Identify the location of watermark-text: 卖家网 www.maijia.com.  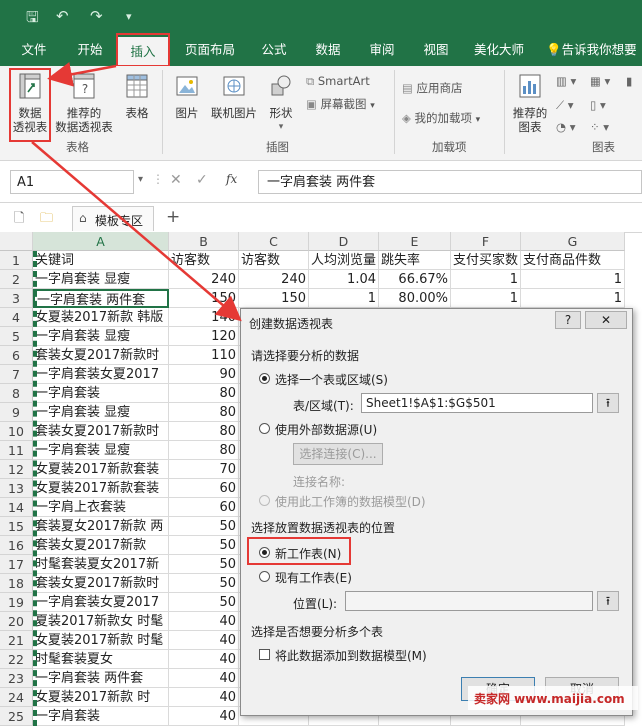
(549, 699).